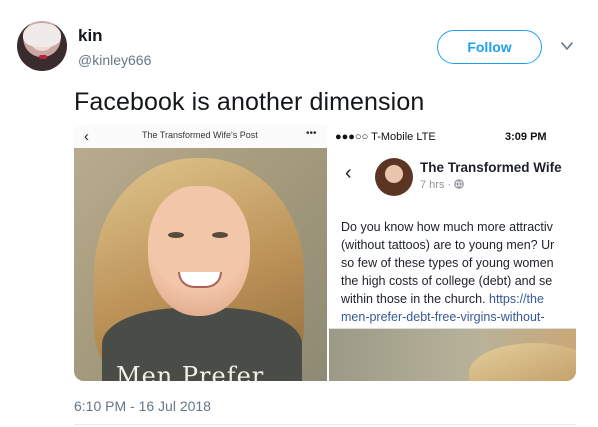  What do you see at coordinates (447, 227) in the screenshot?
I see `post-line: Do you know how much more attractiv` at bounding box center [447, 227].